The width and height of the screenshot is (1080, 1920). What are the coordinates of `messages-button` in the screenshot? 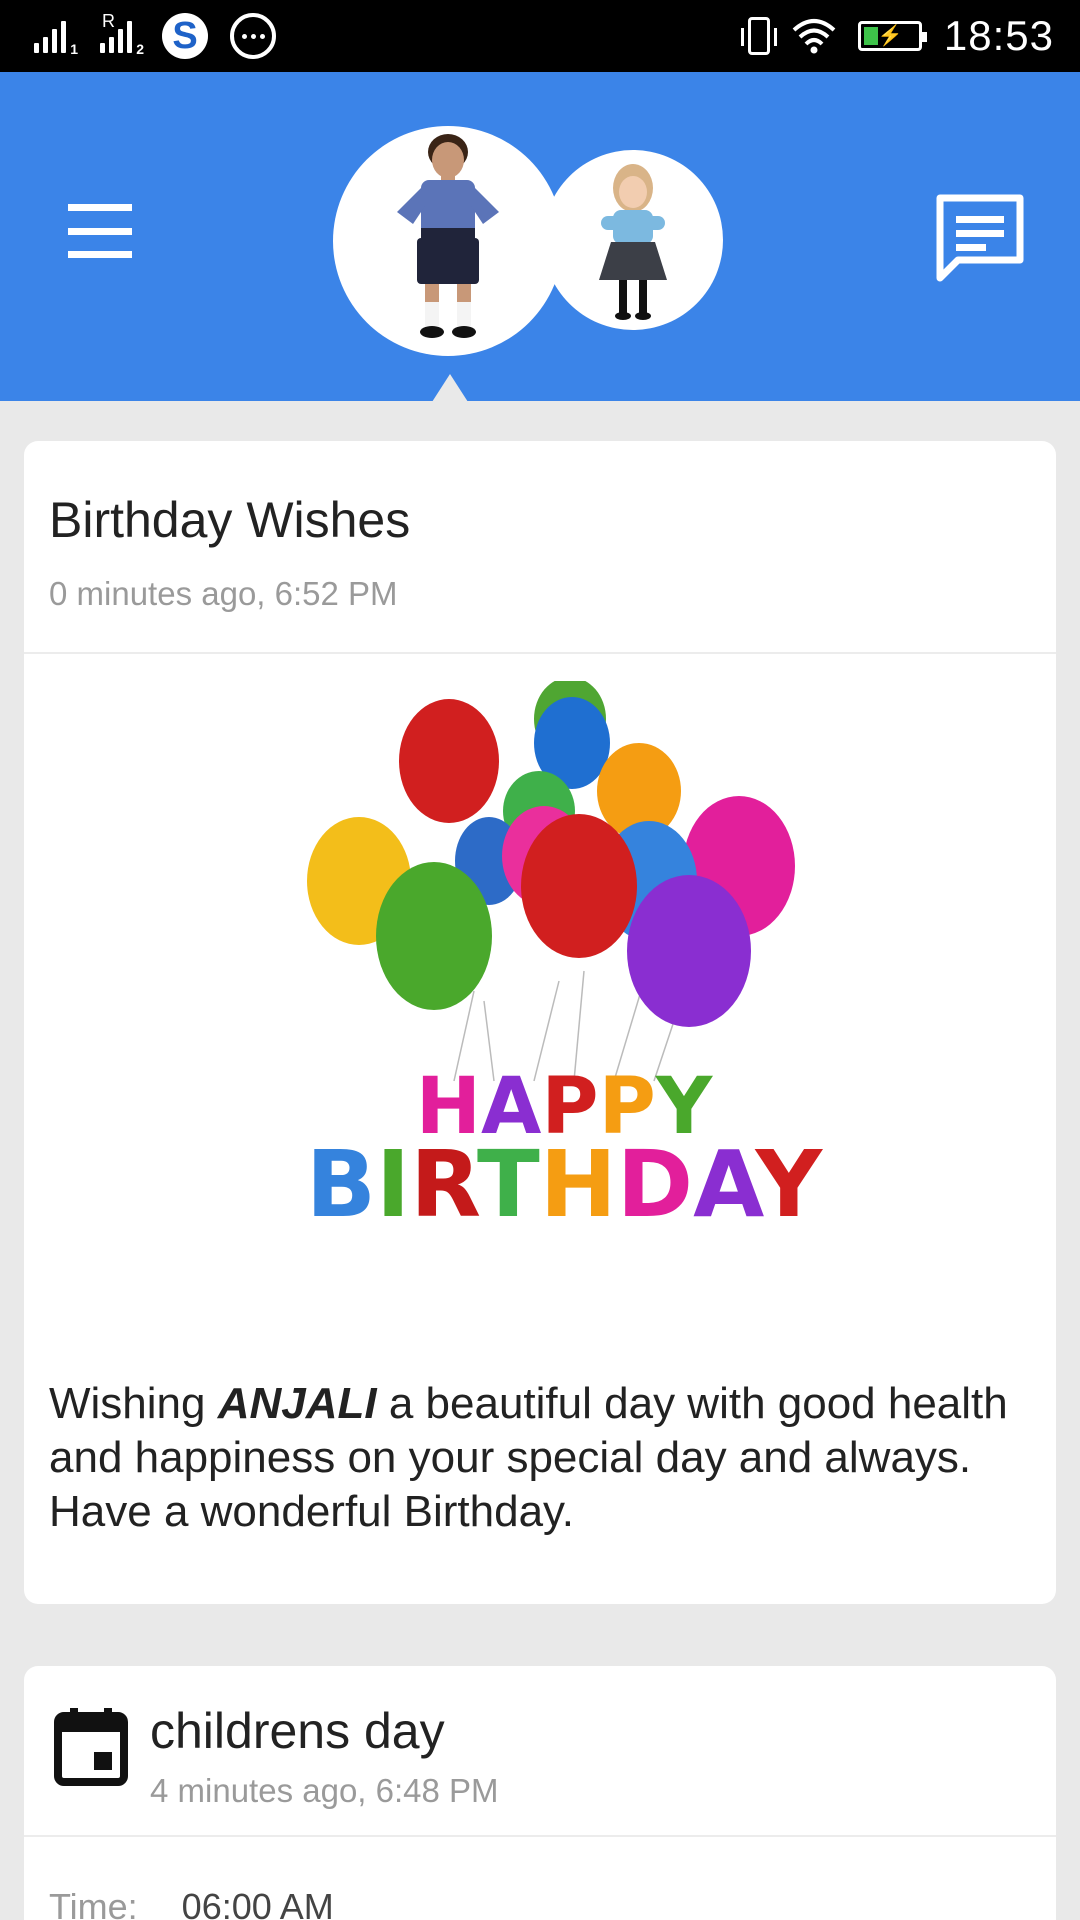 It's located at (980, 238).